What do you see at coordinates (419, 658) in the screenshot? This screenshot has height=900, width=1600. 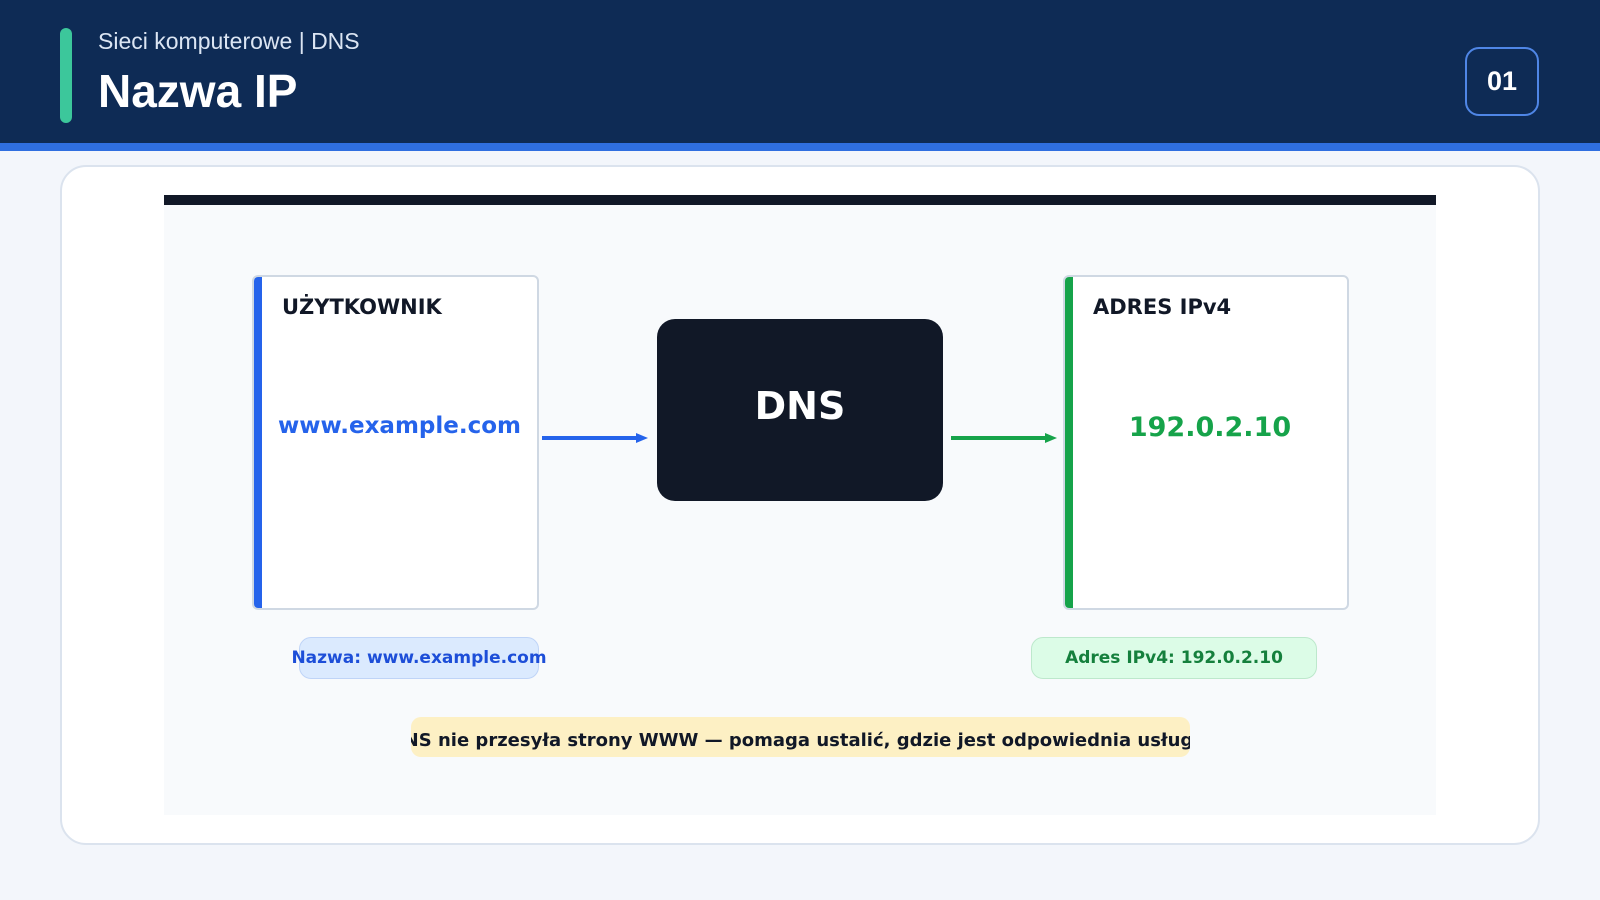 I see `name-pill: Nazwa: www.example.com` at bounding box center [419, 658].